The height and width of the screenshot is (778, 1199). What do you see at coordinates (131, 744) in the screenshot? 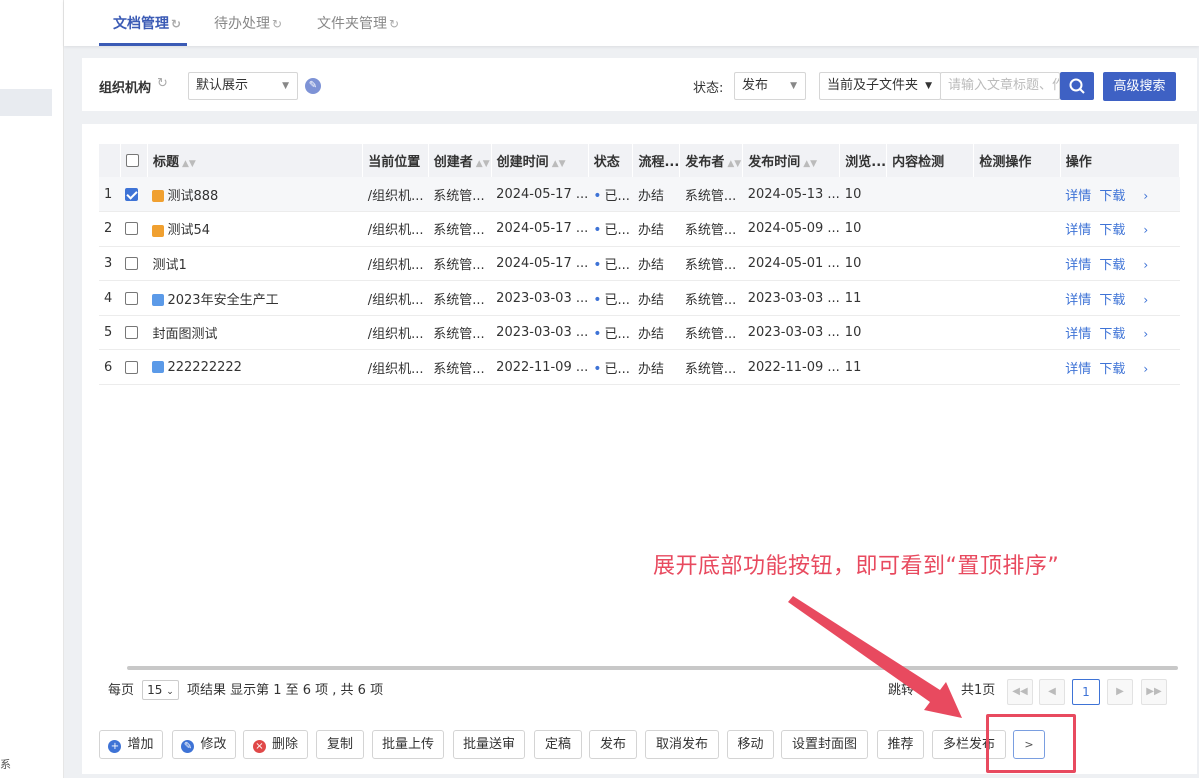
I see `add-button: + 增加` at bounding box center [131, 744].